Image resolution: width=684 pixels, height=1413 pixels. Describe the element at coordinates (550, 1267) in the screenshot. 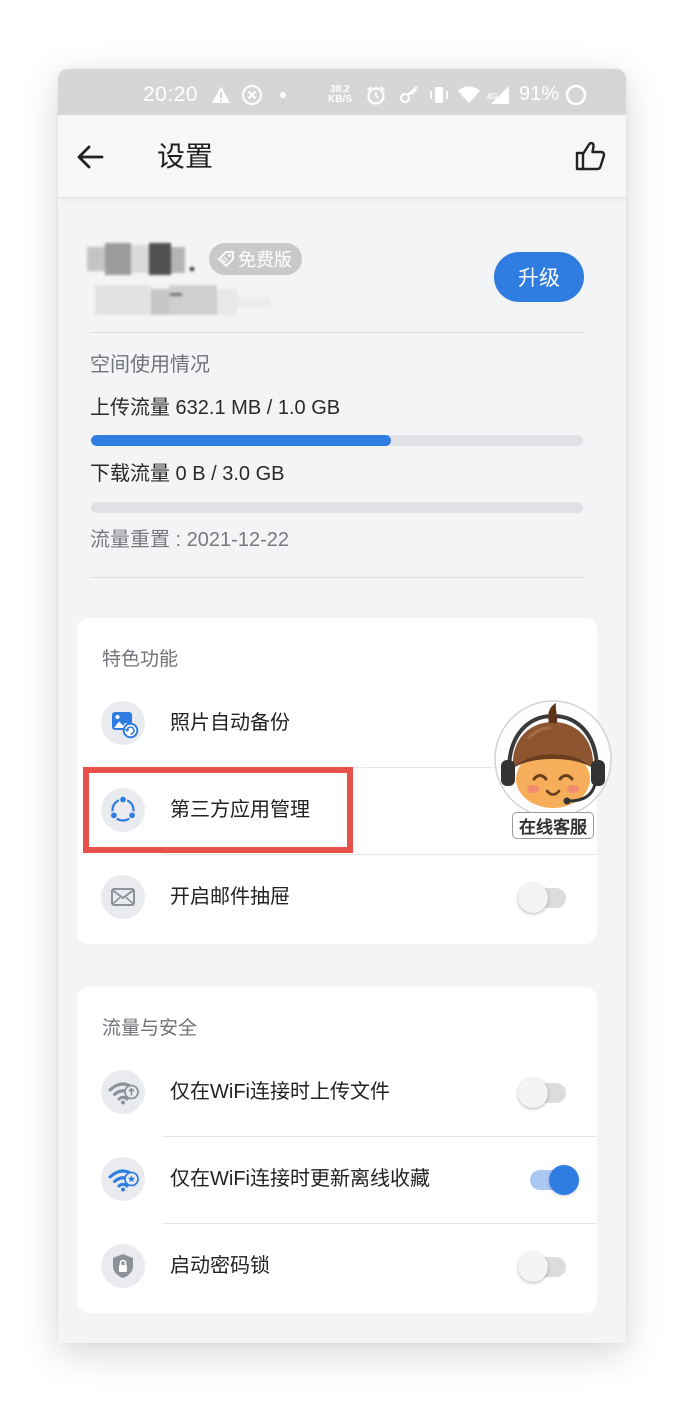

I see `password-lock-toggle` at that location.